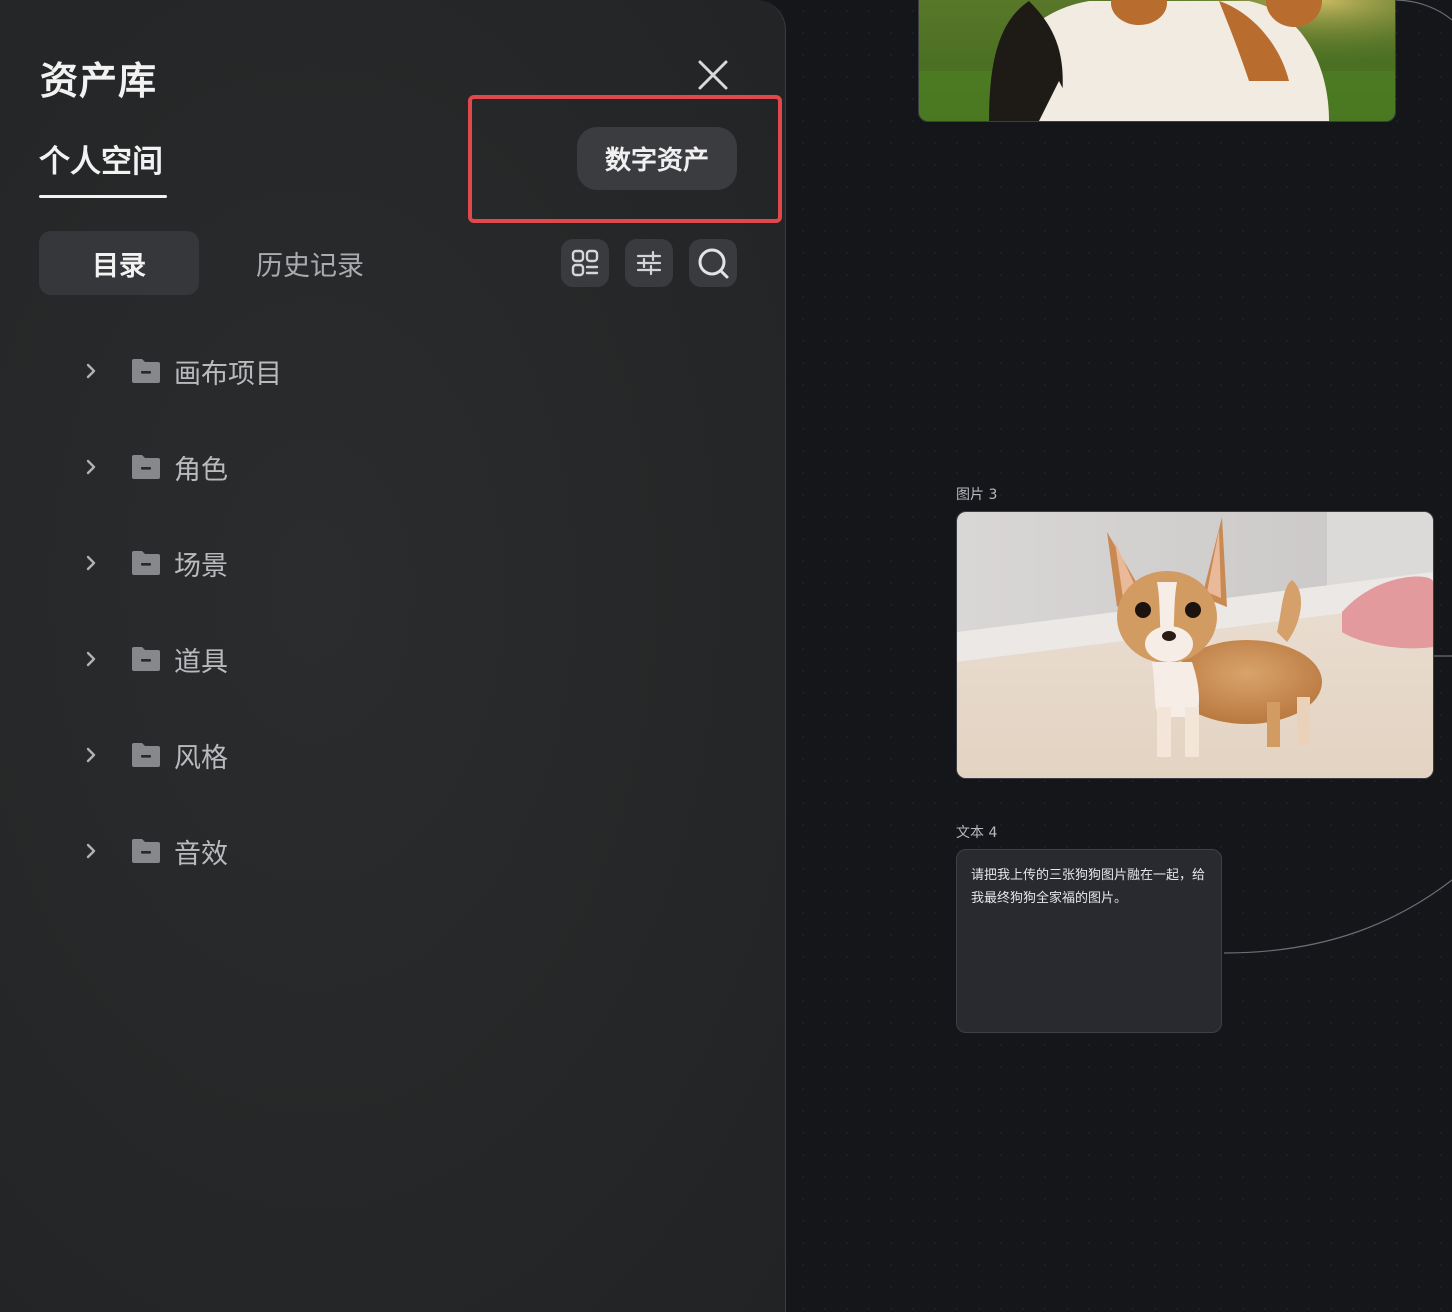 This screenshot has width=1452, height=1312. I want to click on tree-item-label: 道具, so click(201, 662).